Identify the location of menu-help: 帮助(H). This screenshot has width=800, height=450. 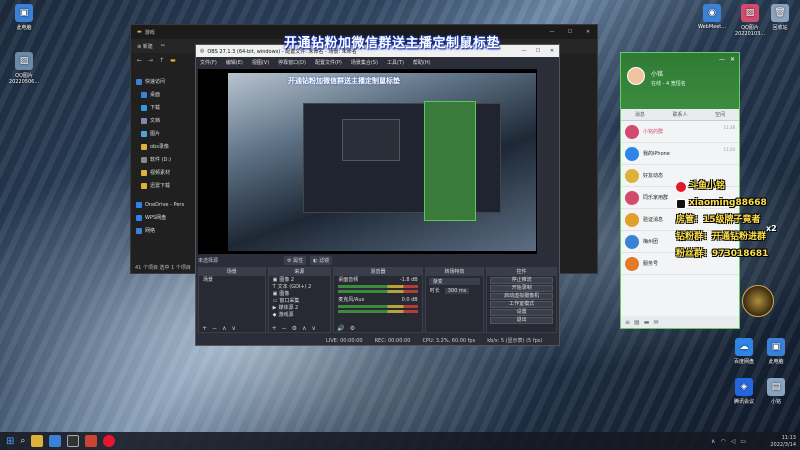
(422, 62).